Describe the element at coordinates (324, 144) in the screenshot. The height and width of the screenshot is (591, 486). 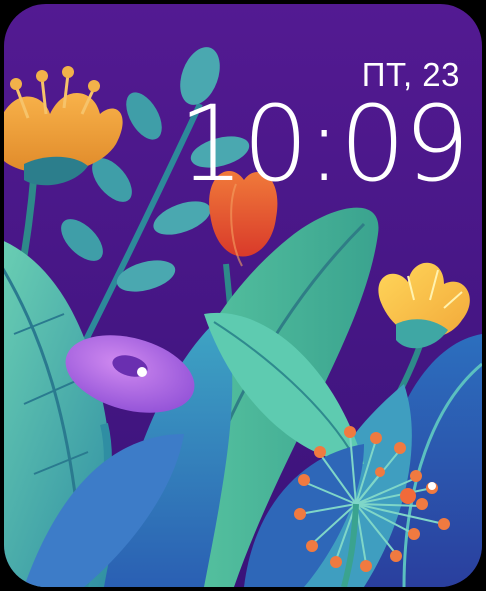
I see `time-display: 10:09` at that location.